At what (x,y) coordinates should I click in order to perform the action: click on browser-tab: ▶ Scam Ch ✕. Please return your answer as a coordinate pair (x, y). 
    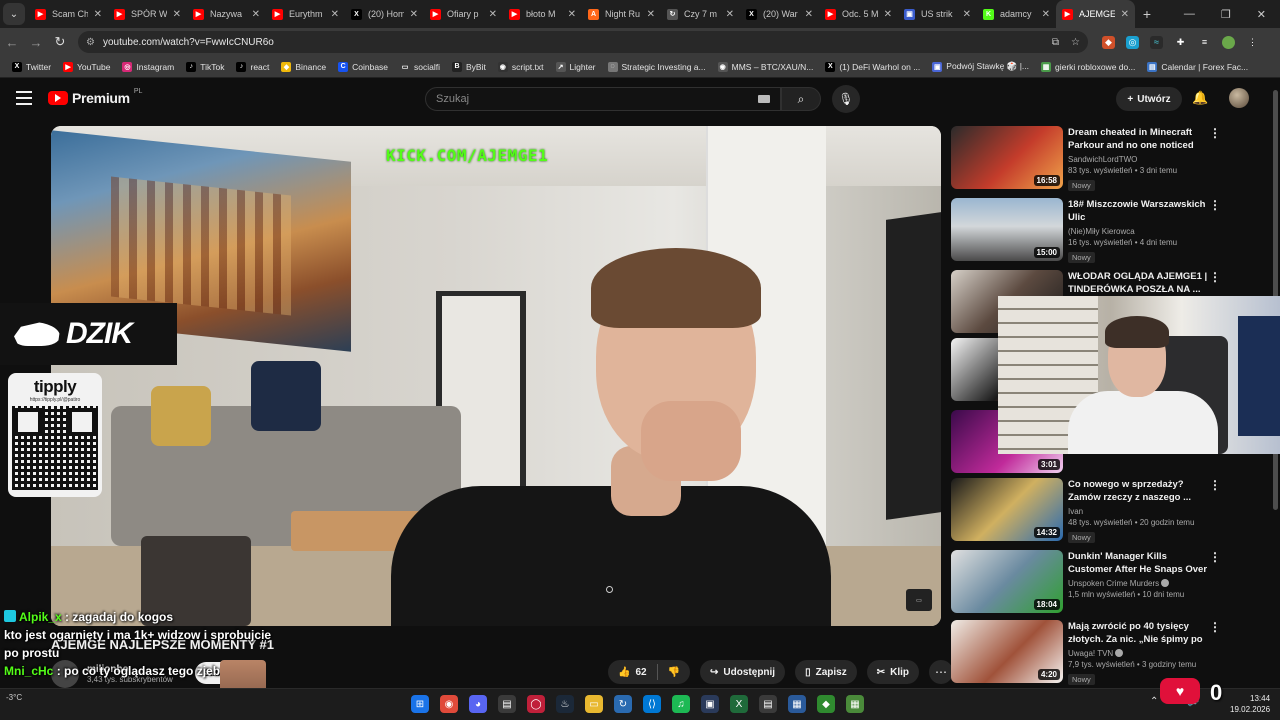
    Looking at the image, I should click on (68, 14).